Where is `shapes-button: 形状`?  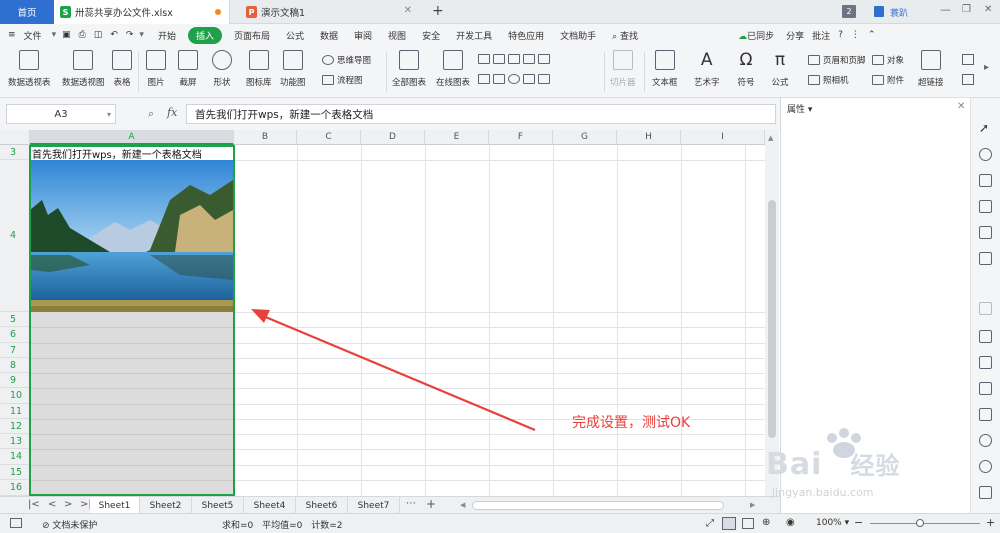
shapes-button: 形状 is located at coordinates (222, 69).